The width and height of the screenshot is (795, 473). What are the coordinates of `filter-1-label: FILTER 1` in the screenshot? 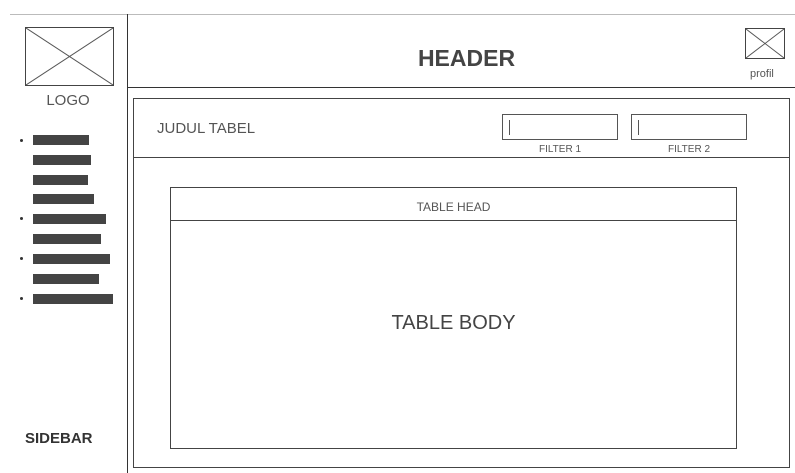 It's located at (560, 149).